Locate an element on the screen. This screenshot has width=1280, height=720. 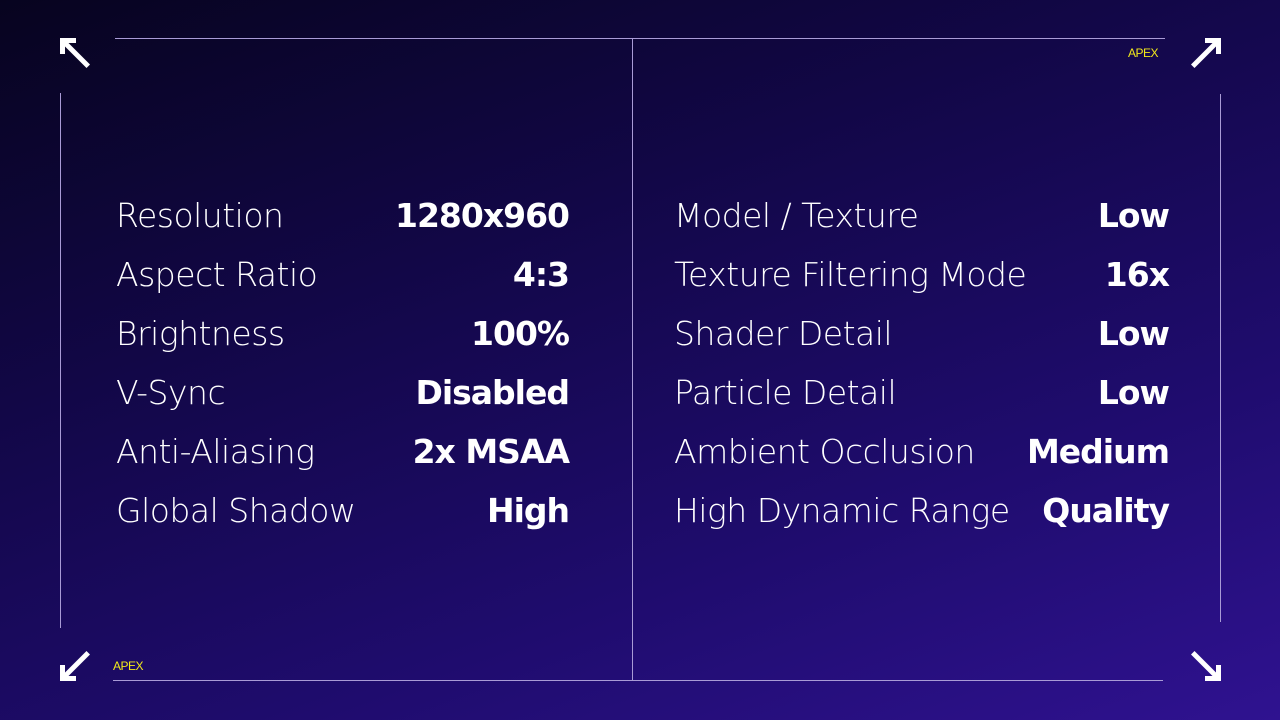
setting-row-model-texture: Model / Texture Low is located at coordinates (922, 215).